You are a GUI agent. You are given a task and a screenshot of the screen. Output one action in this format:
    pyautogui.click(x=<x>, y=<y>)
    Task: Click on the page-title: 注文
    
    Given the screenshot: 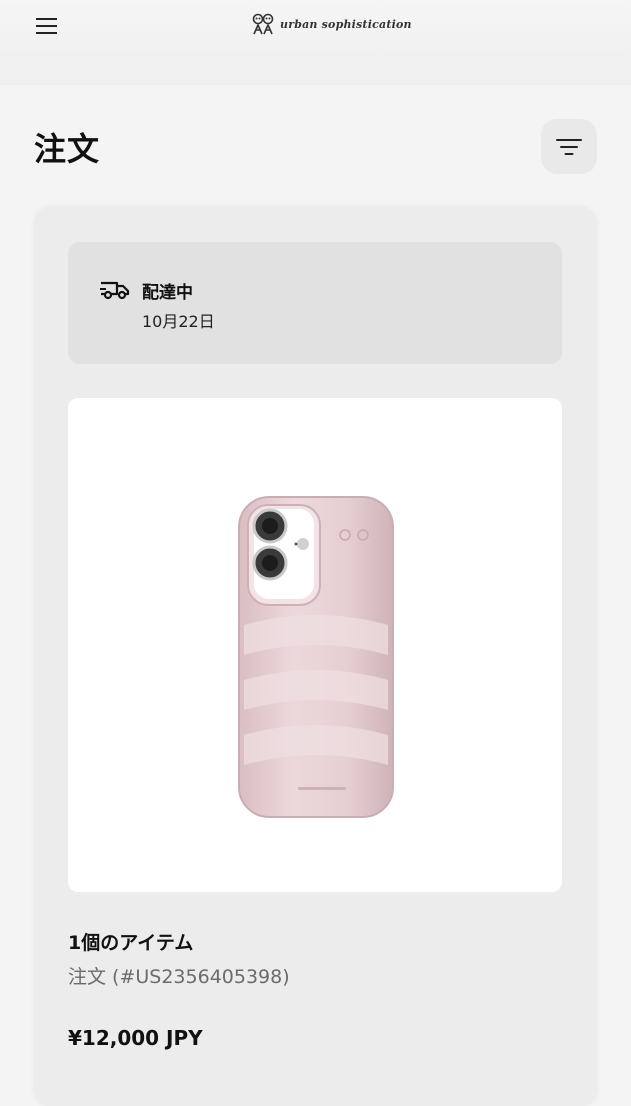 What is the action you would take?
    pyautogui.click(x=67, y=149)
    